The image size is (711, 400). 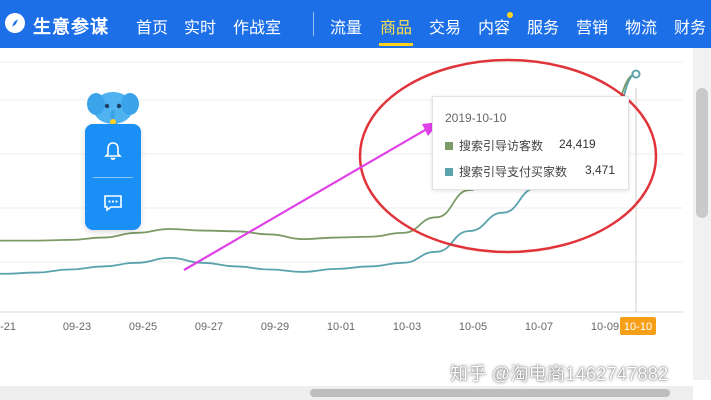 What do you see at coordinates (346, 26) in the screenshot?
I see `nav-item-traffic: 流量` at bounding box center [346, 26].